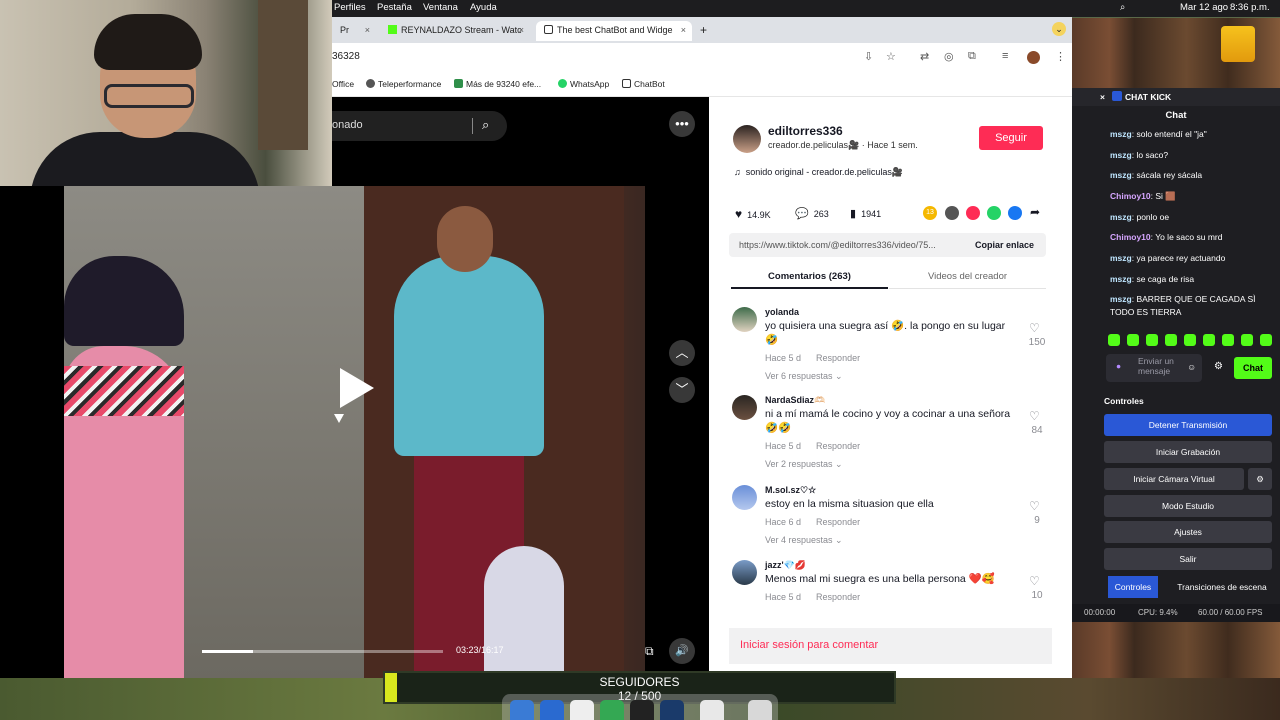  Describe the element at coordinates (967, 277) in the screenshot. I see `tab-creator-videos: Videos del creador` at that location.